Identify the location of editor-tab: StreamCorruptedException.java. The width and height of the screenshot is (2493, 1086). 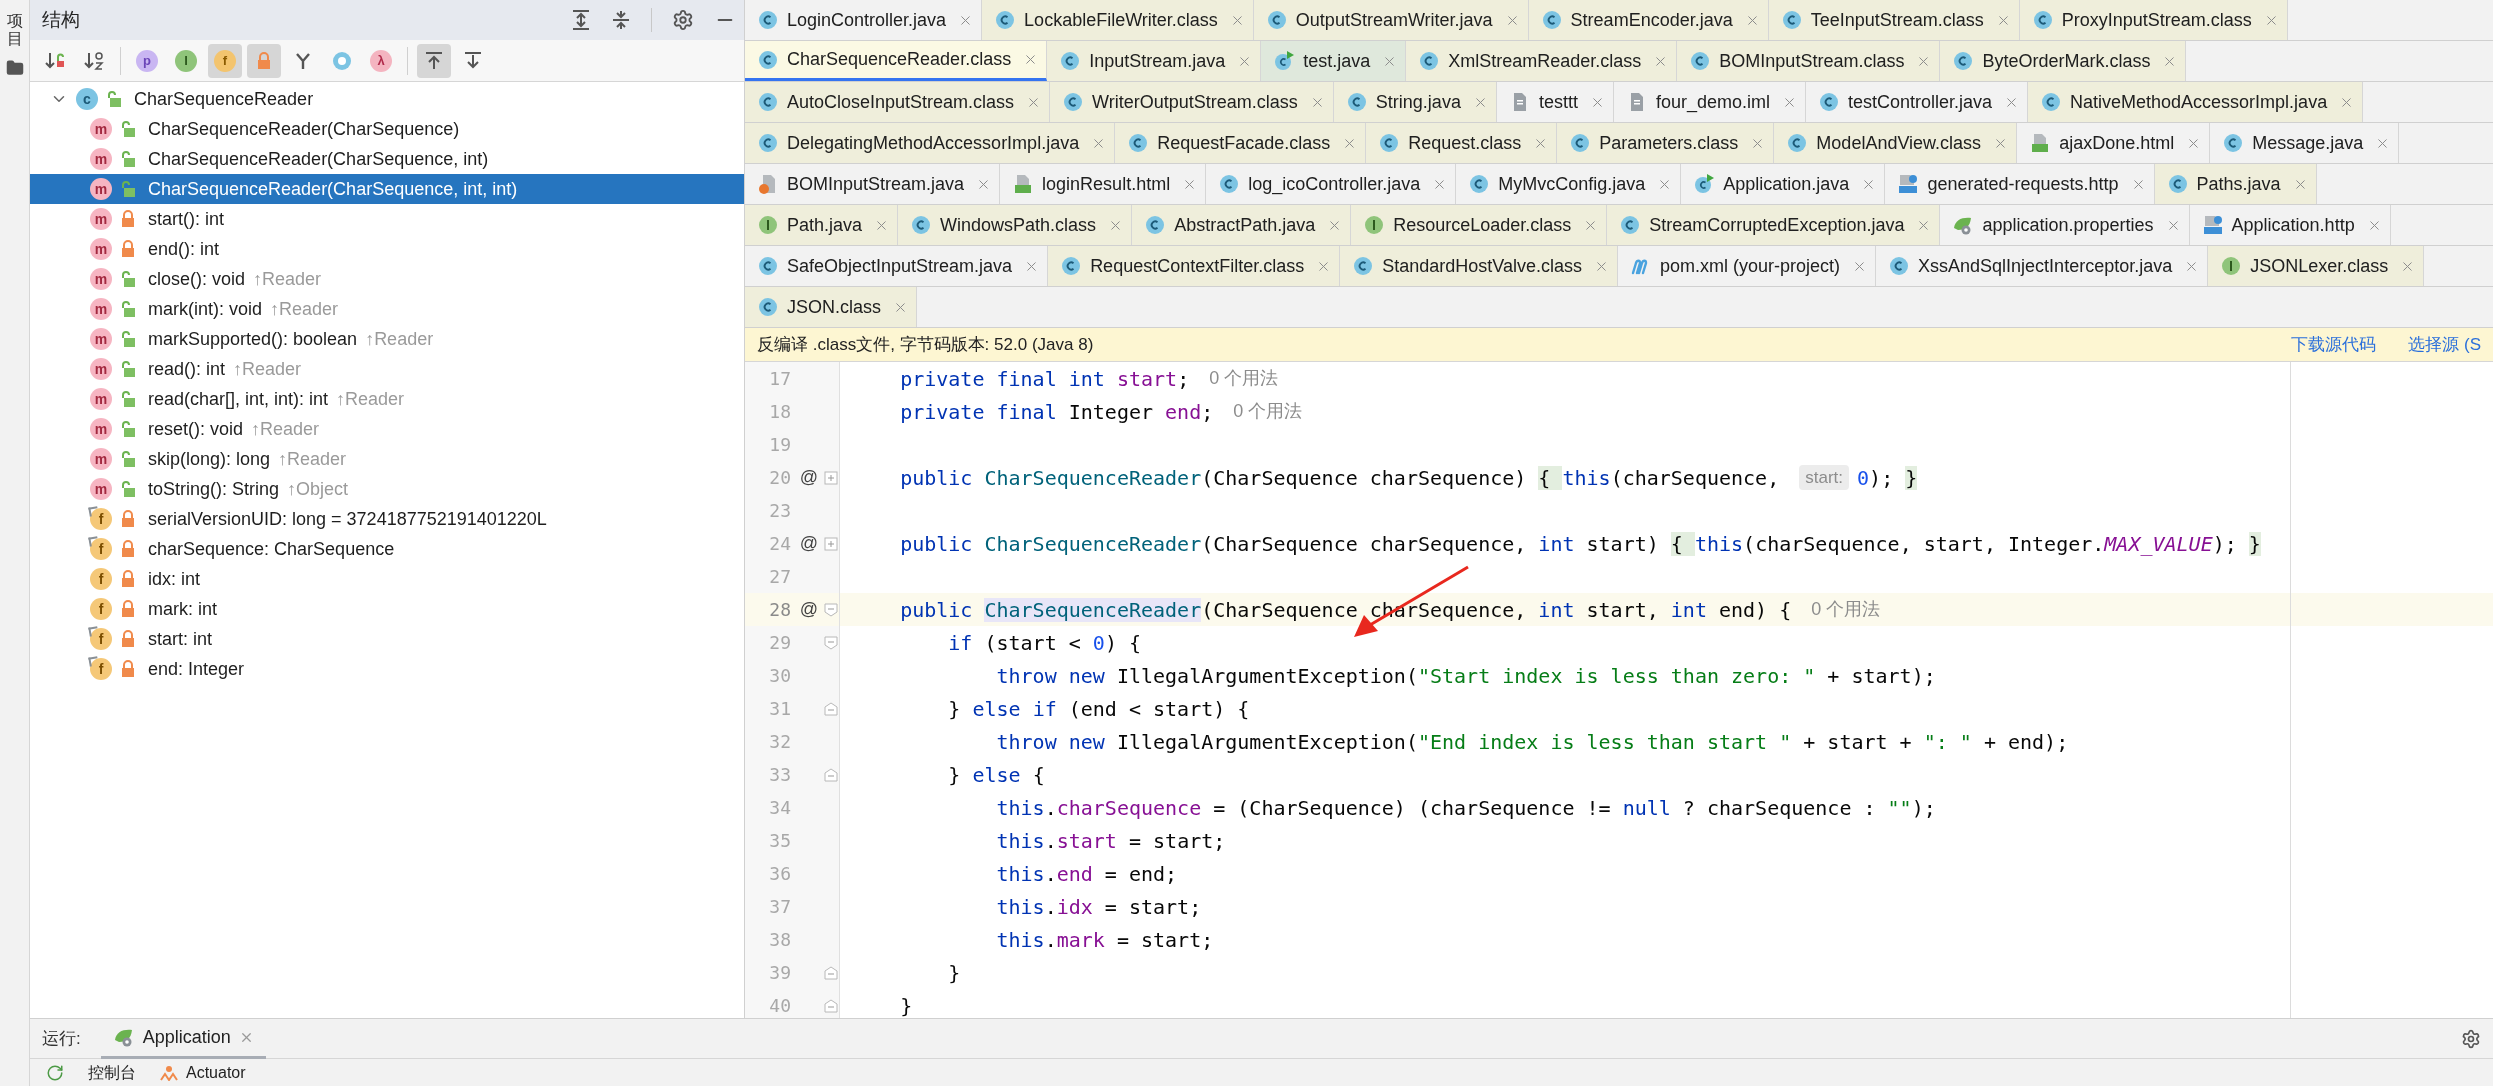
(1774, 225).